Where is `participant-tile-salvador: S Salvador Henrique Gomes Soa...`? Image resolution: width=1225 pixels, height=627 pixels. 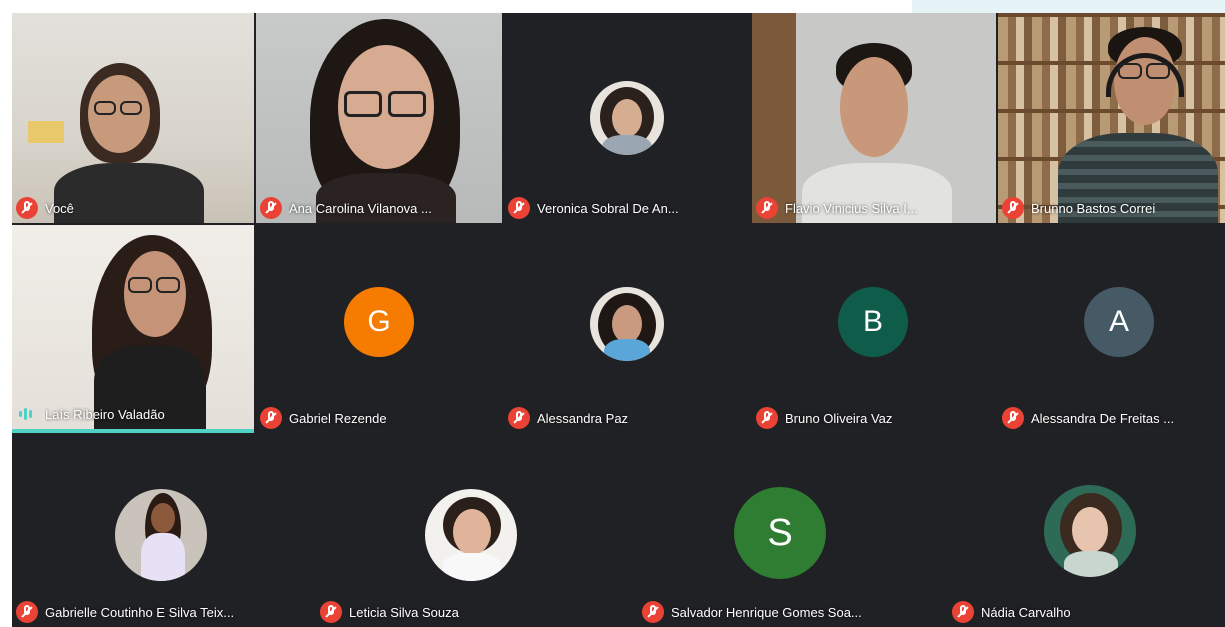 participant-tile-salvador: S Salvador Henrique Gomes Soa... is located at coordinates (792, 531).